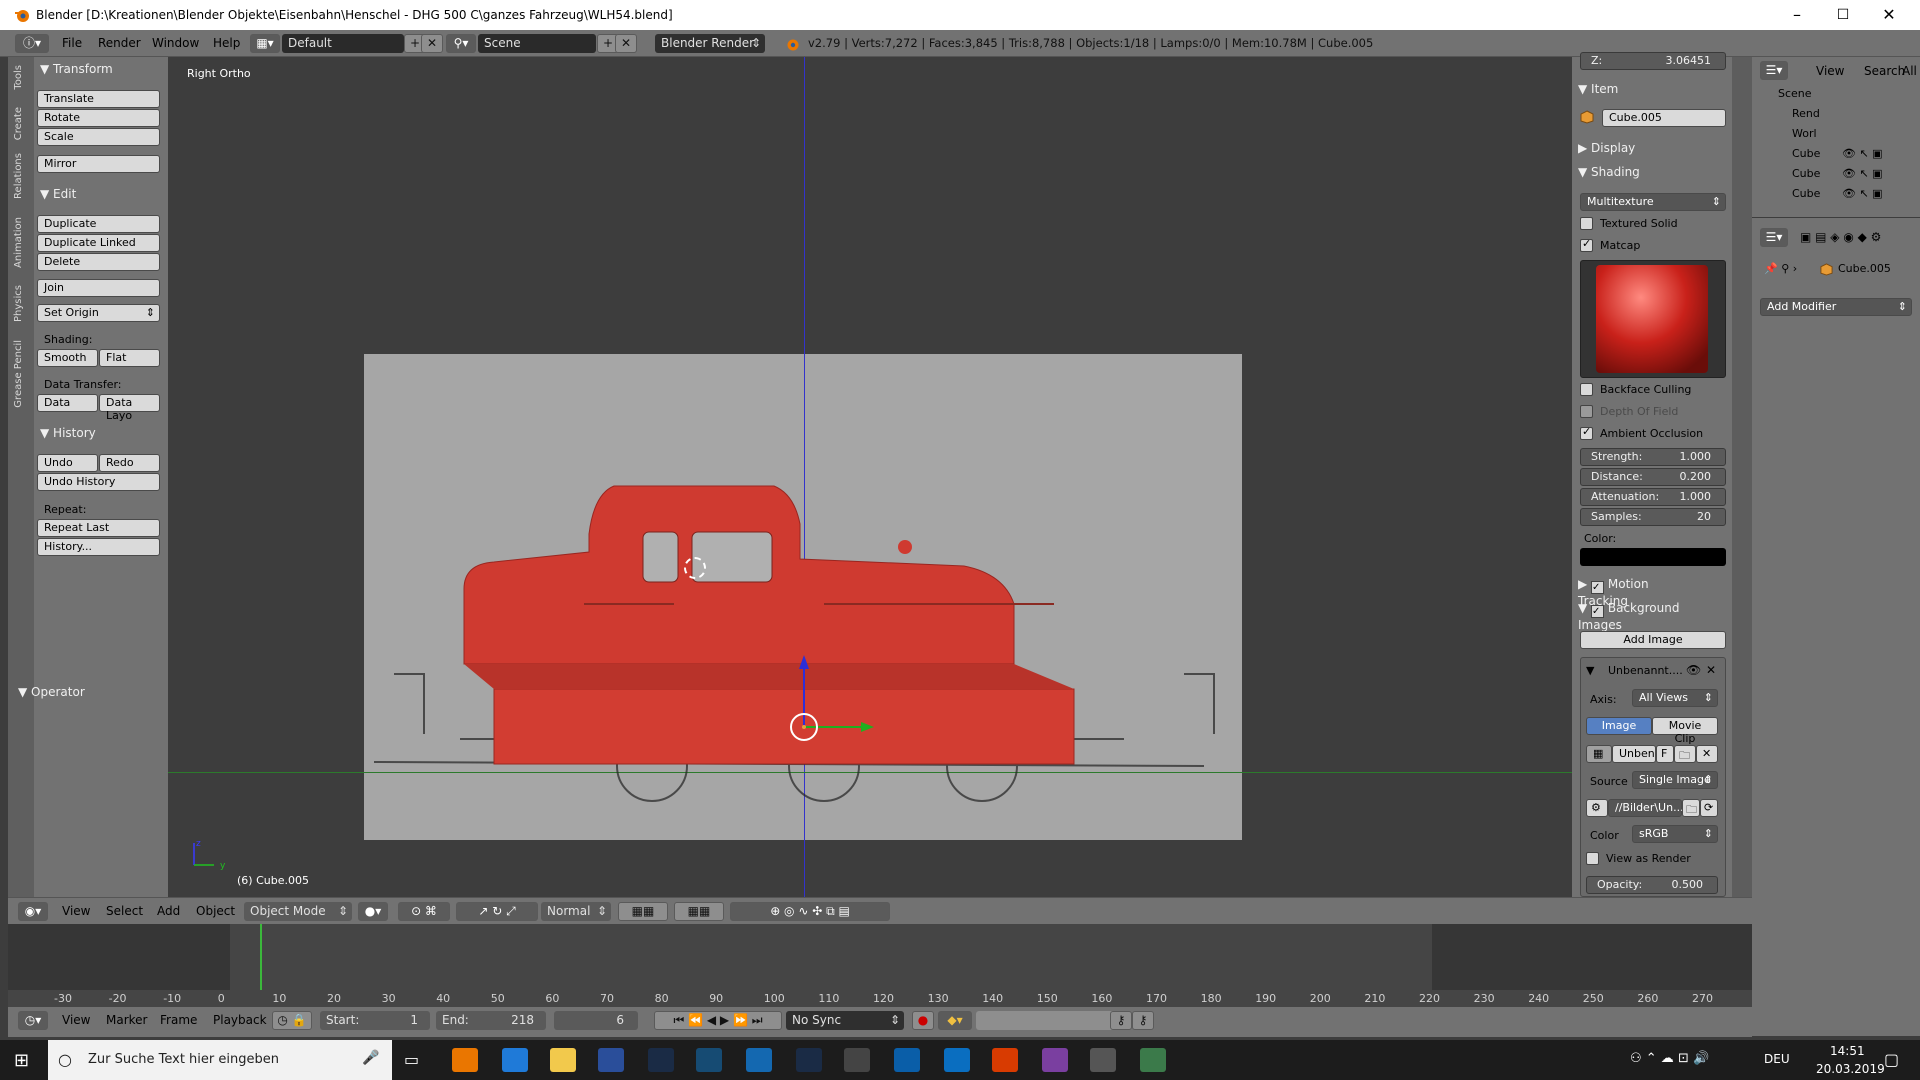 Image resolution: width=1920 pixels, height=1080 pixels. Describe the element at coordinates (1653, 319) in the screenshot. I see `matcap-preview` at that location.